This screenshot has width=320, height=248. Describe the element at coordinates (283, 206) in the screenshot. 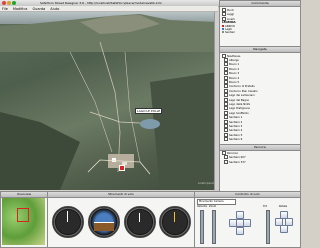

I see `rotate-label: Rotate` at that location.